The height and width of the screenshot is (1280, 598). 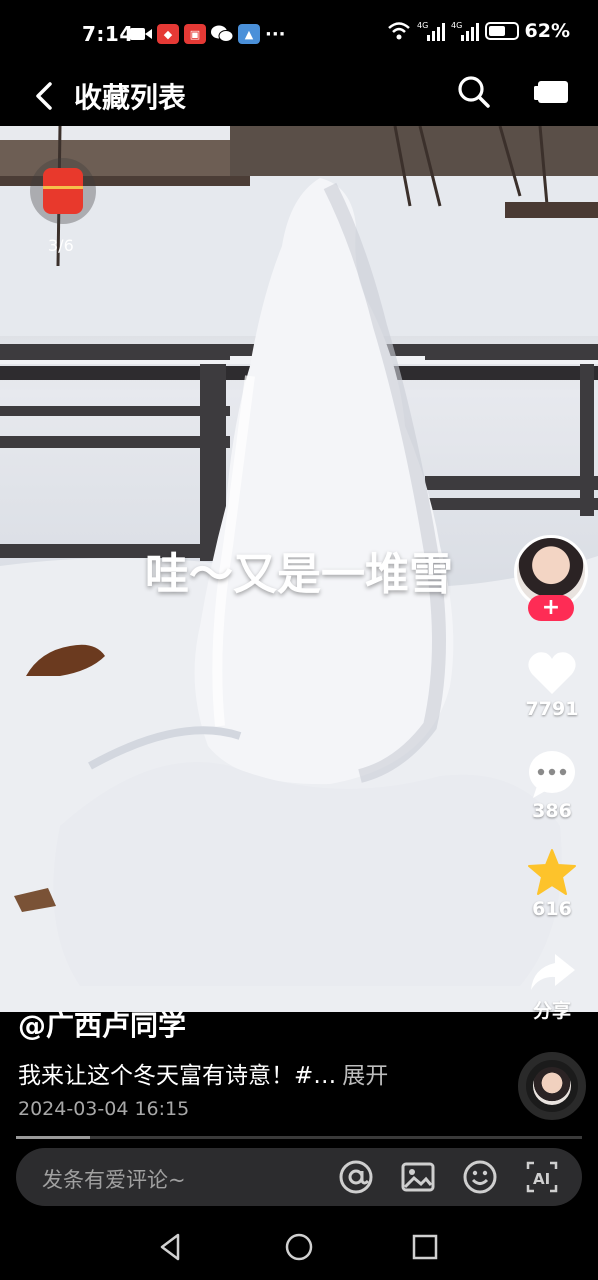 I want to click on video-progress-bar, so click(x=299, y=1137).